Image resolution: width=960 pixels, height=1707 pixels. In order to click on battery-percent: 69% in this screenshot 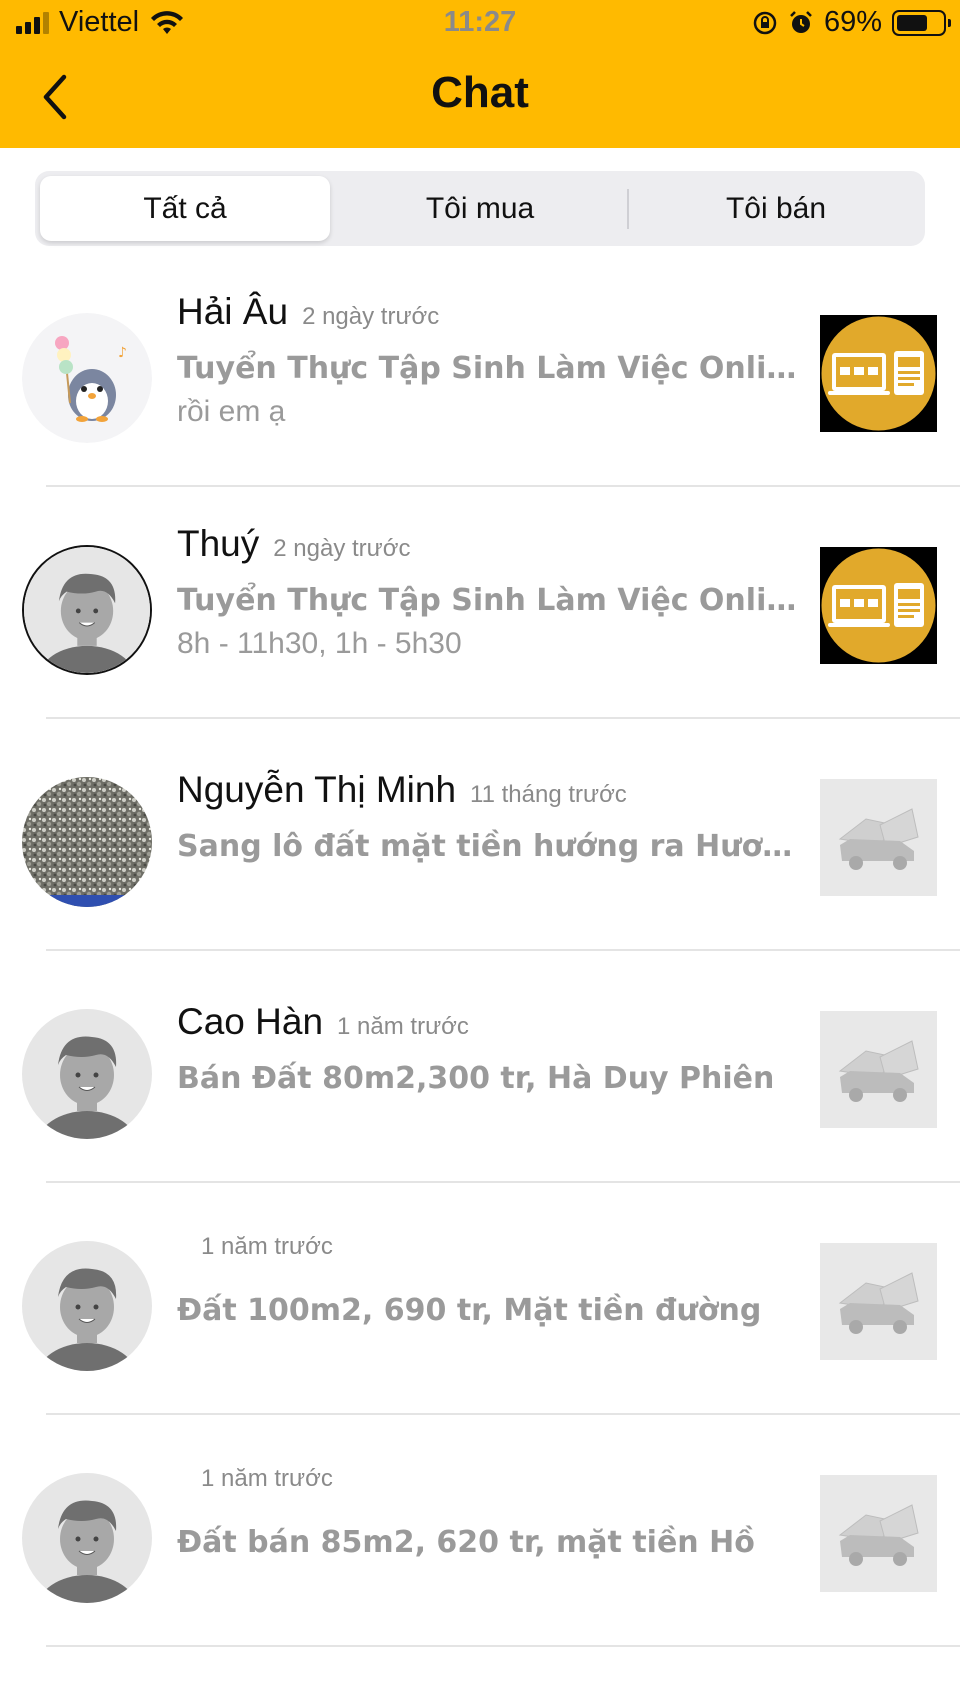, I will do `click(852, 22)`.